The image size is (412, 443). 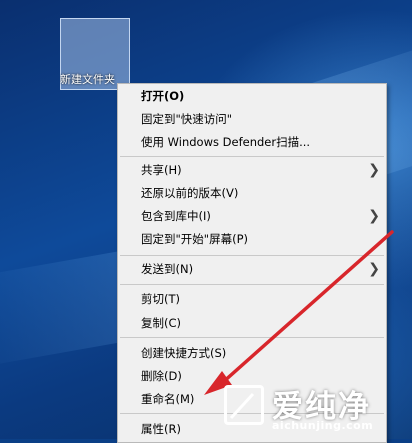 What do you see at coordinates (323, 425) in the screenshot?
I see `watermark-url: aichunjing.com` at bounding box center [323, 425].